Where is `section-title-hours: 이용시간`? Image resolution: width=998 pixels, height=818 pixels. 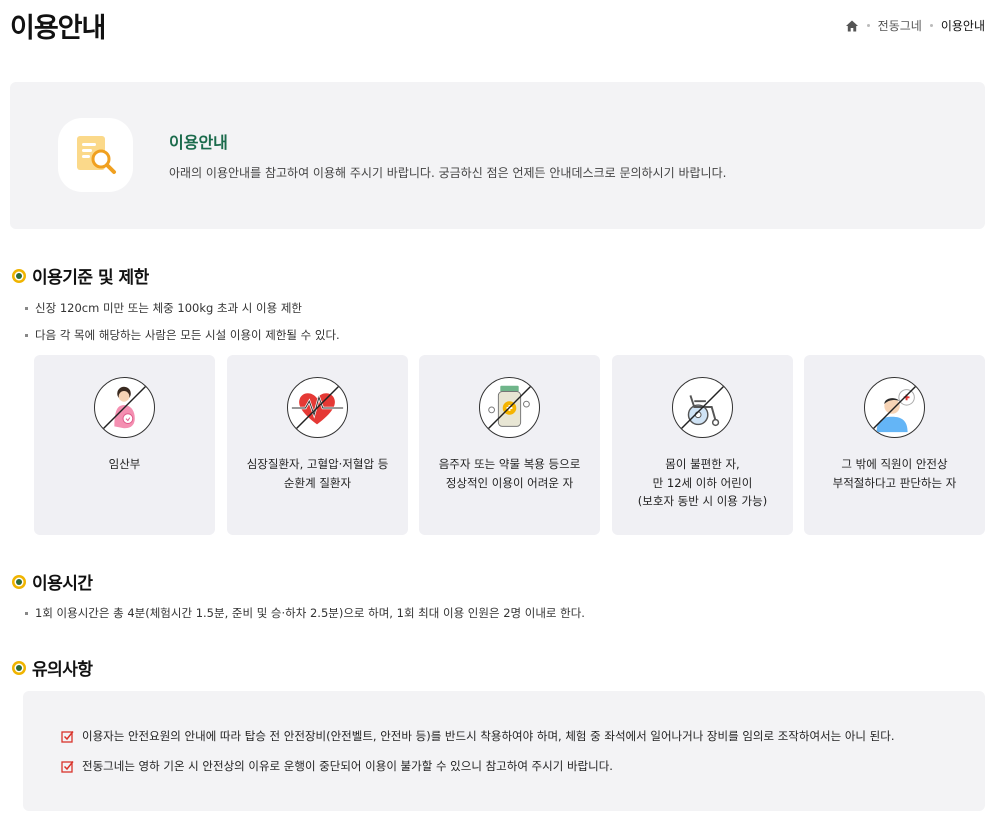 section-title-hours: 이용시간 is located at coordinates (52, 581).